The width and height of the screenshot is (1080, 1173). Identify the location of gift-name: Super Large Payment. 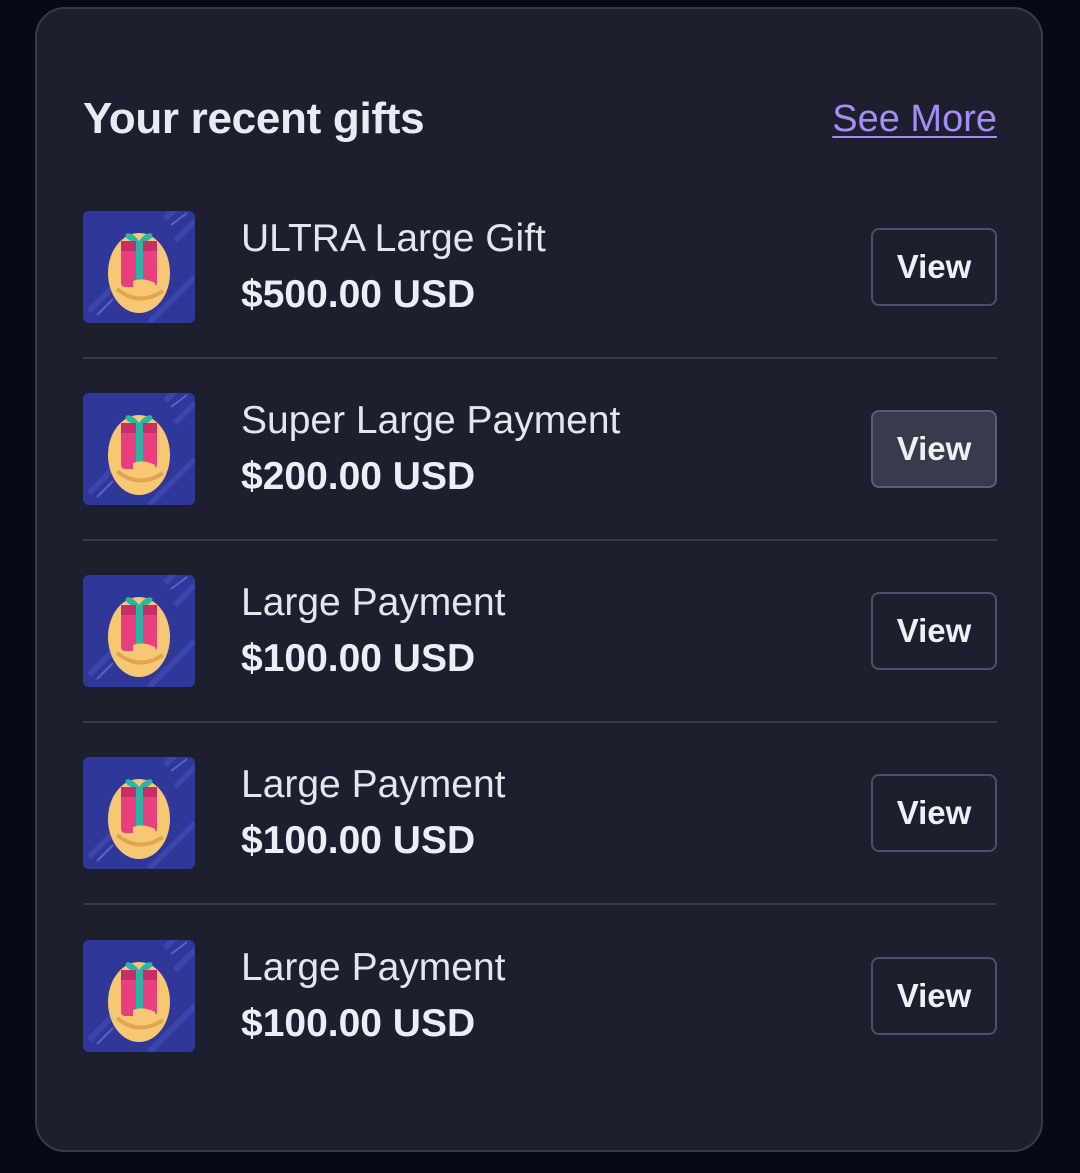
(431, 420).